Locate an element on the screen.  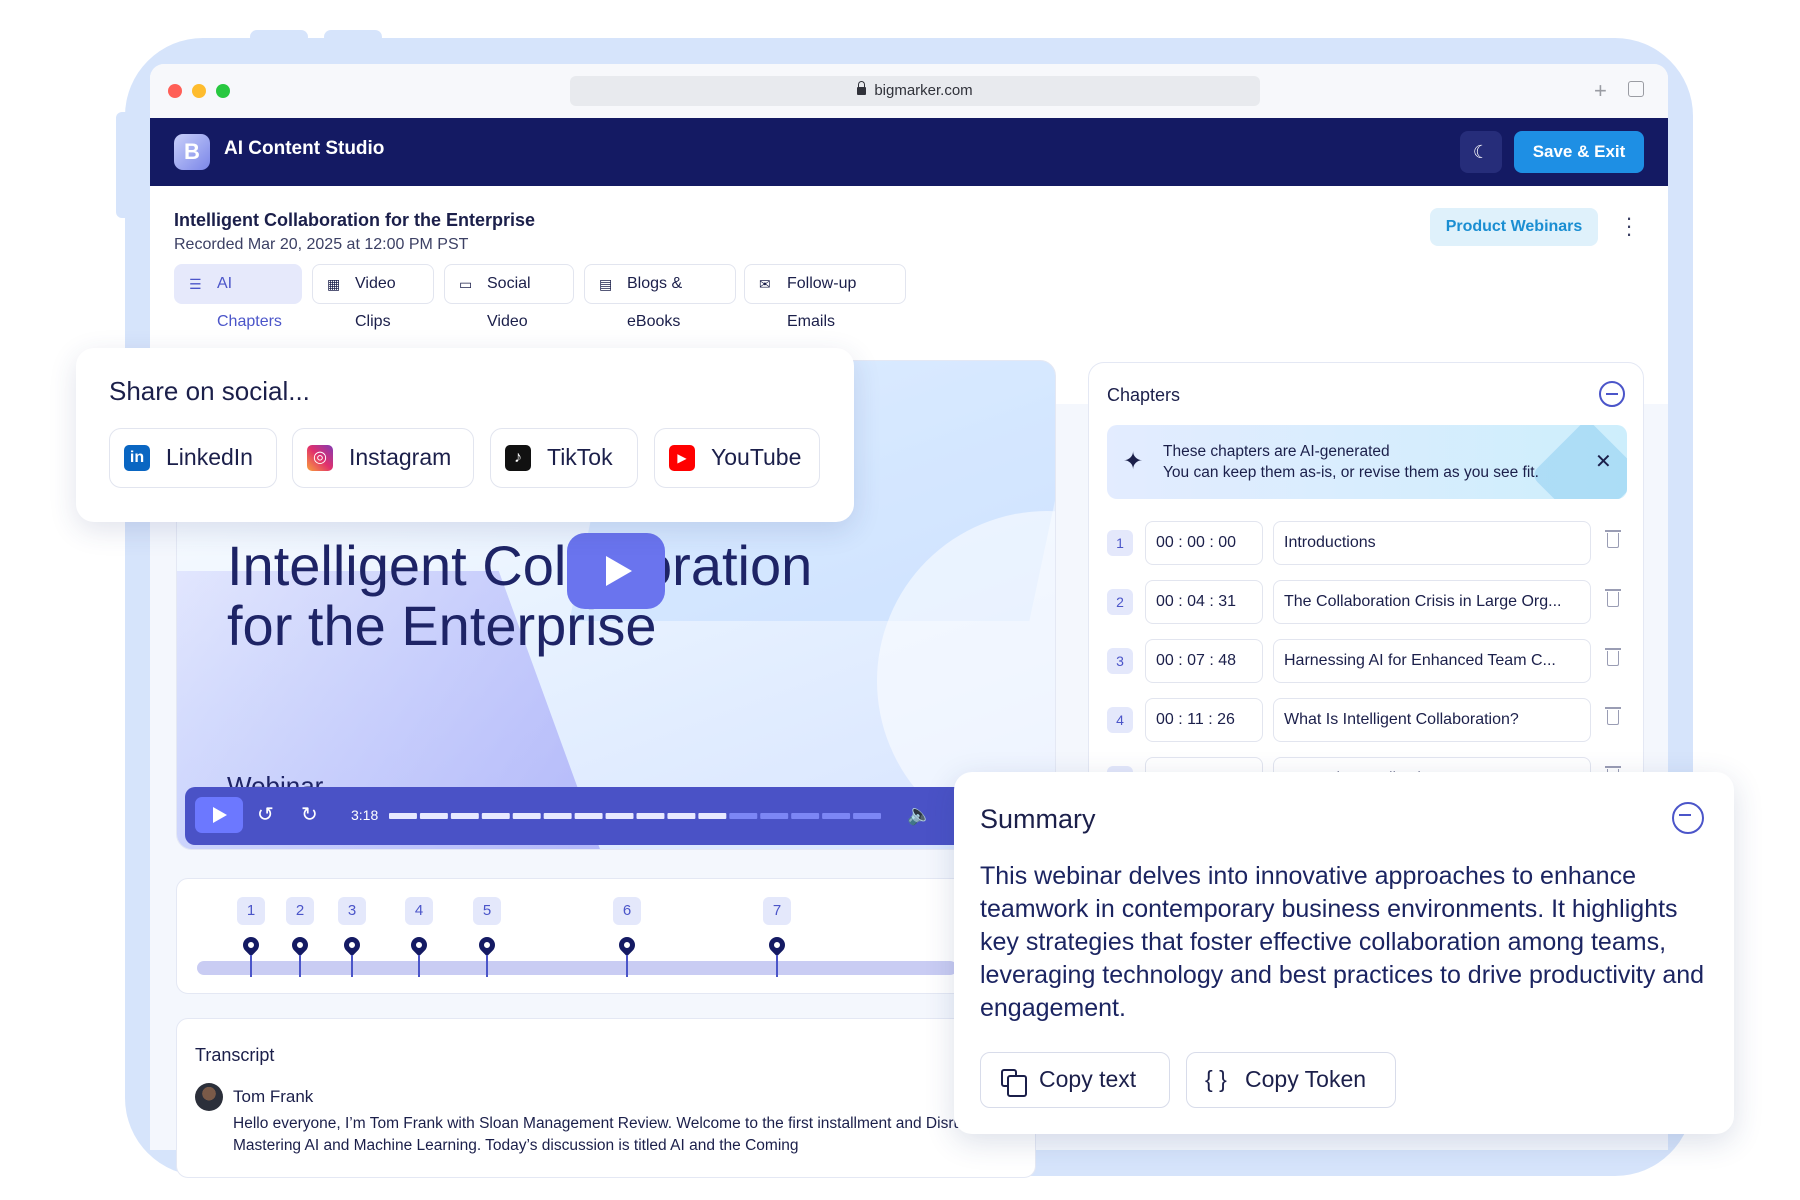
tabs-overview-icon is located at coordinates (1636, 89).